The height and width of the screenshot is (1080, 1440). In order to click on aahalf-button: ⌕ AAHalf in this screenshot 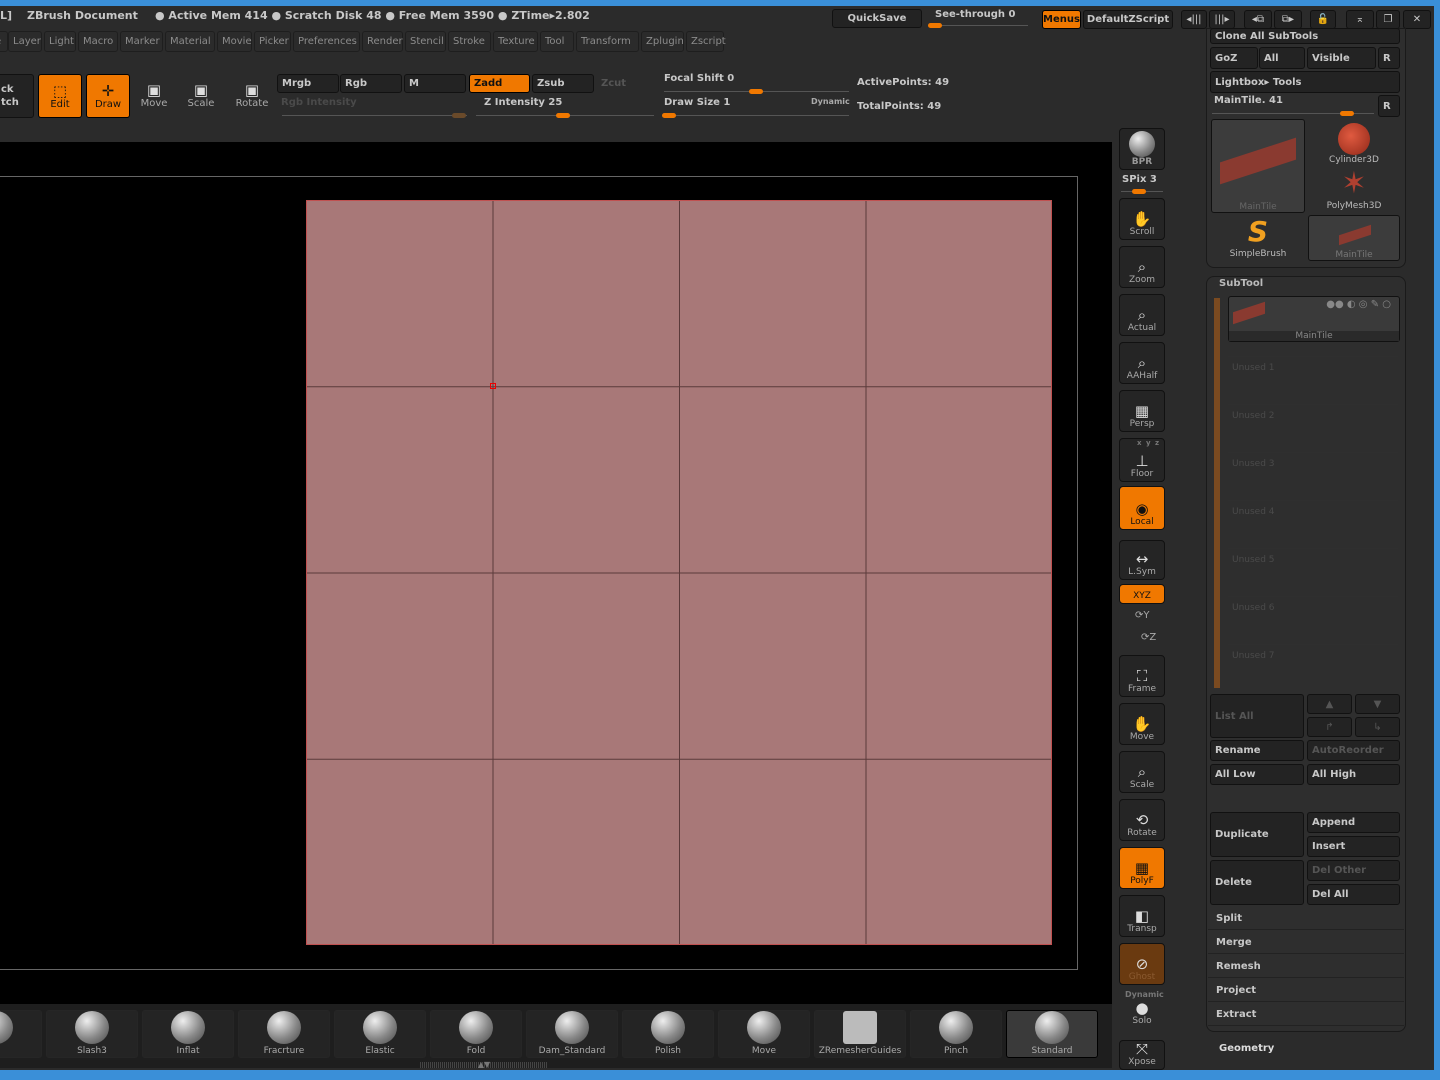, I will do `click(1142, 363)`.